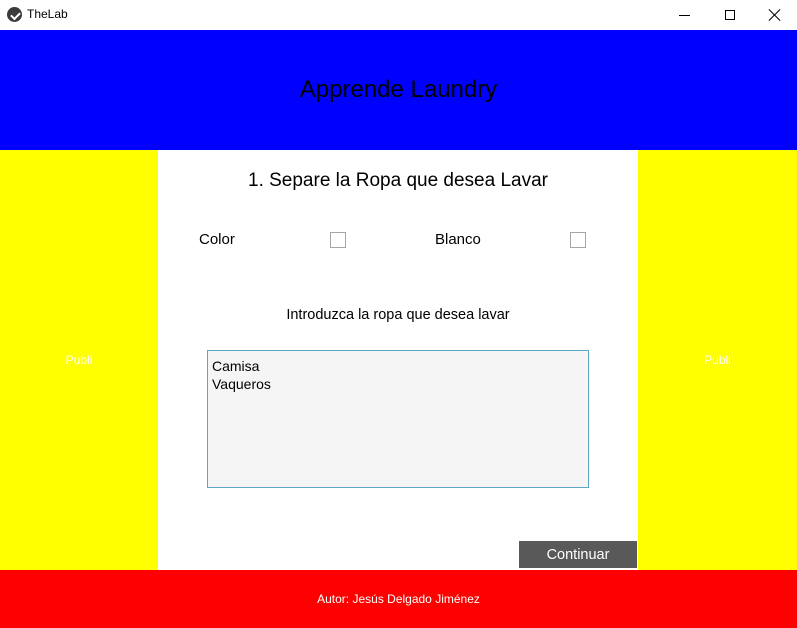 This screenshot has height=628, width=797. I want to click on window-title: TheLab, so click(47, 14).